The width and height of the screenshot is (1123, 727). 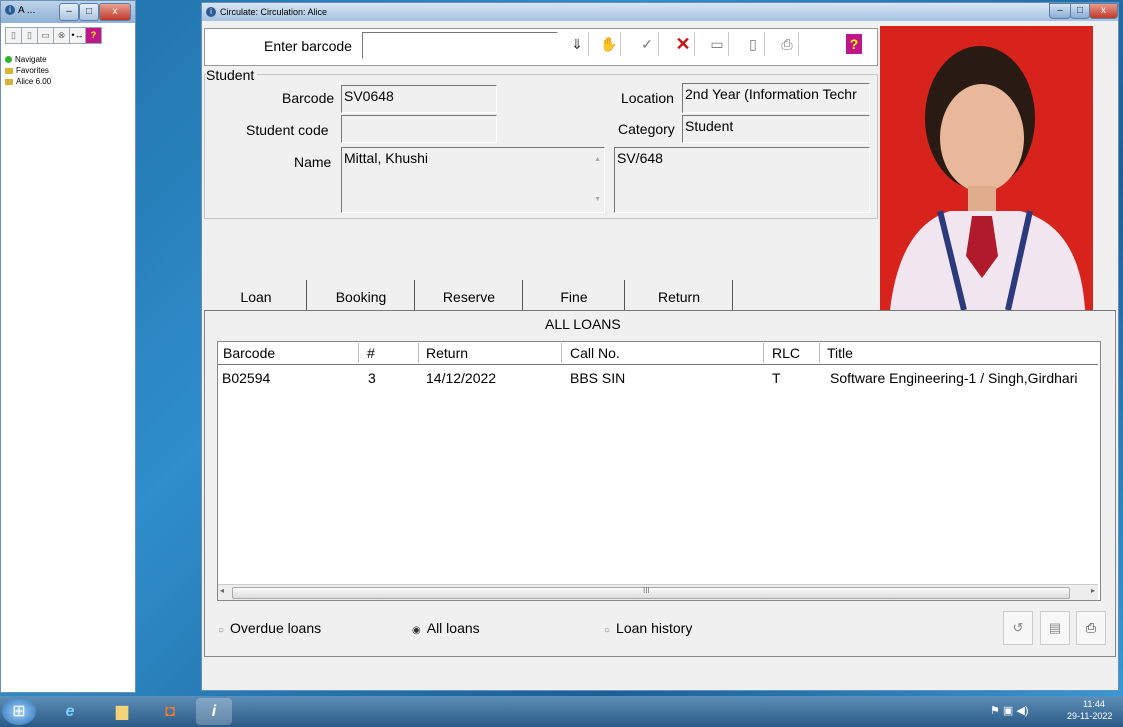 I want to click on tree-item-favorites: Favorites, so click(x=27, y=70).